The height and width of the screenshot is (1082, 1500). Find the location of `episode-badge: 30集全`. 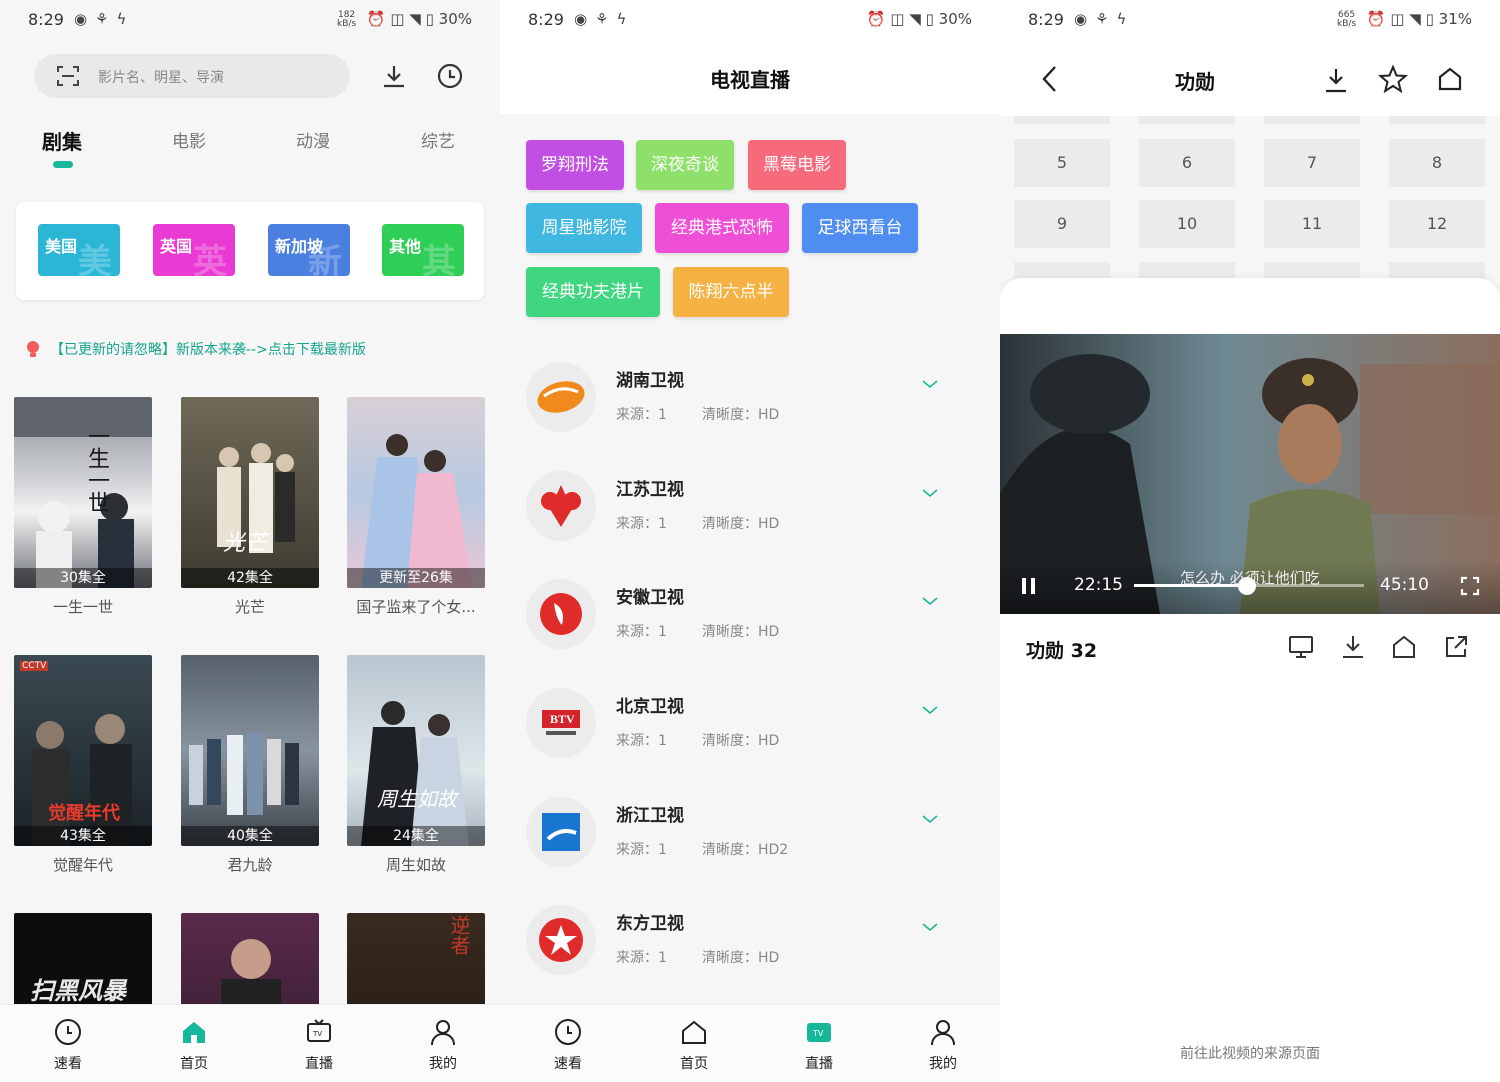

episode-badge: 30集全 is located at coordinates (83, 578).